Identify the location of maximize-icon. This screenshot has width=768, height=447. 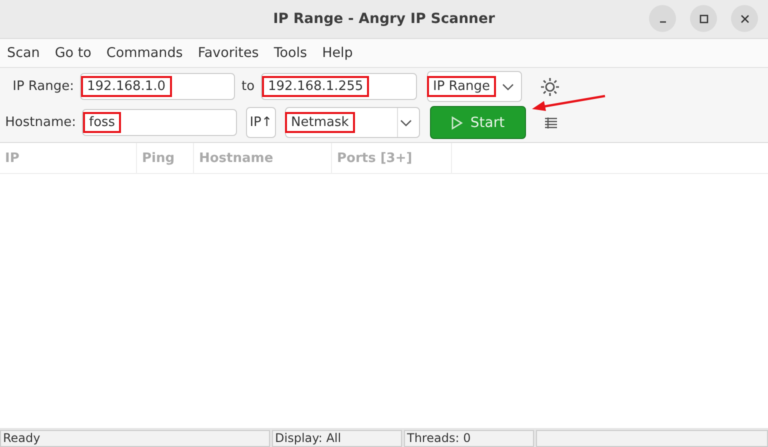
(703, 19).